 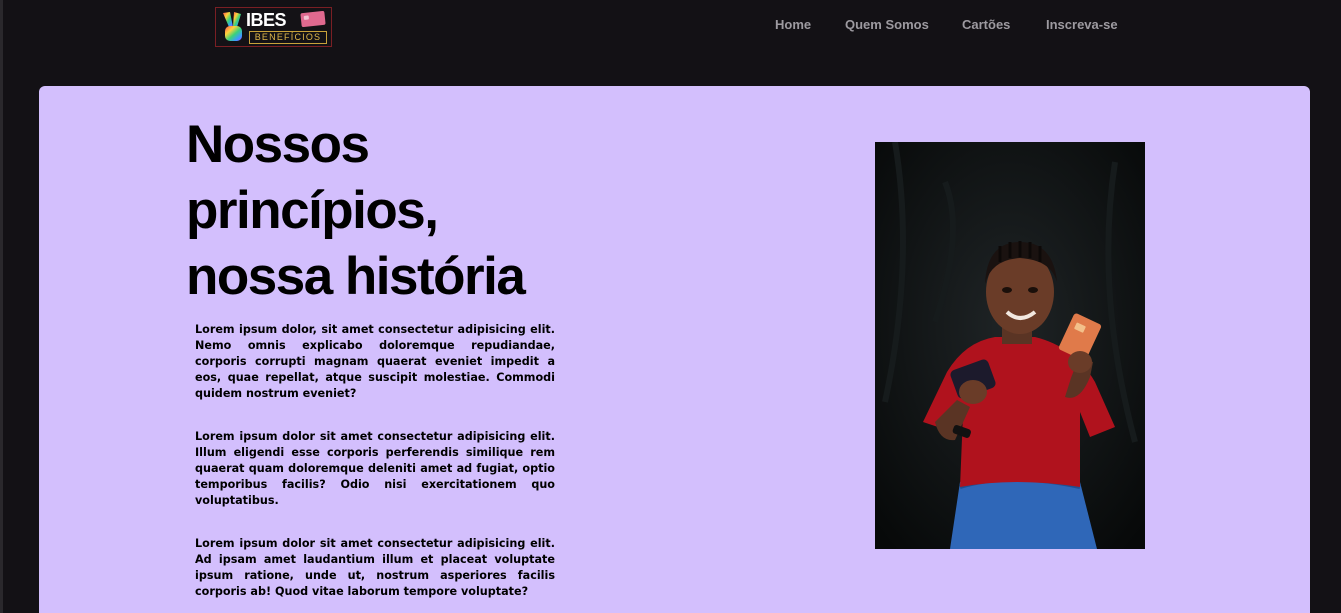 What do you see at coordinates (1, 306) in the screenshot?
I see `window-edge` at bounding box center [1, 306].